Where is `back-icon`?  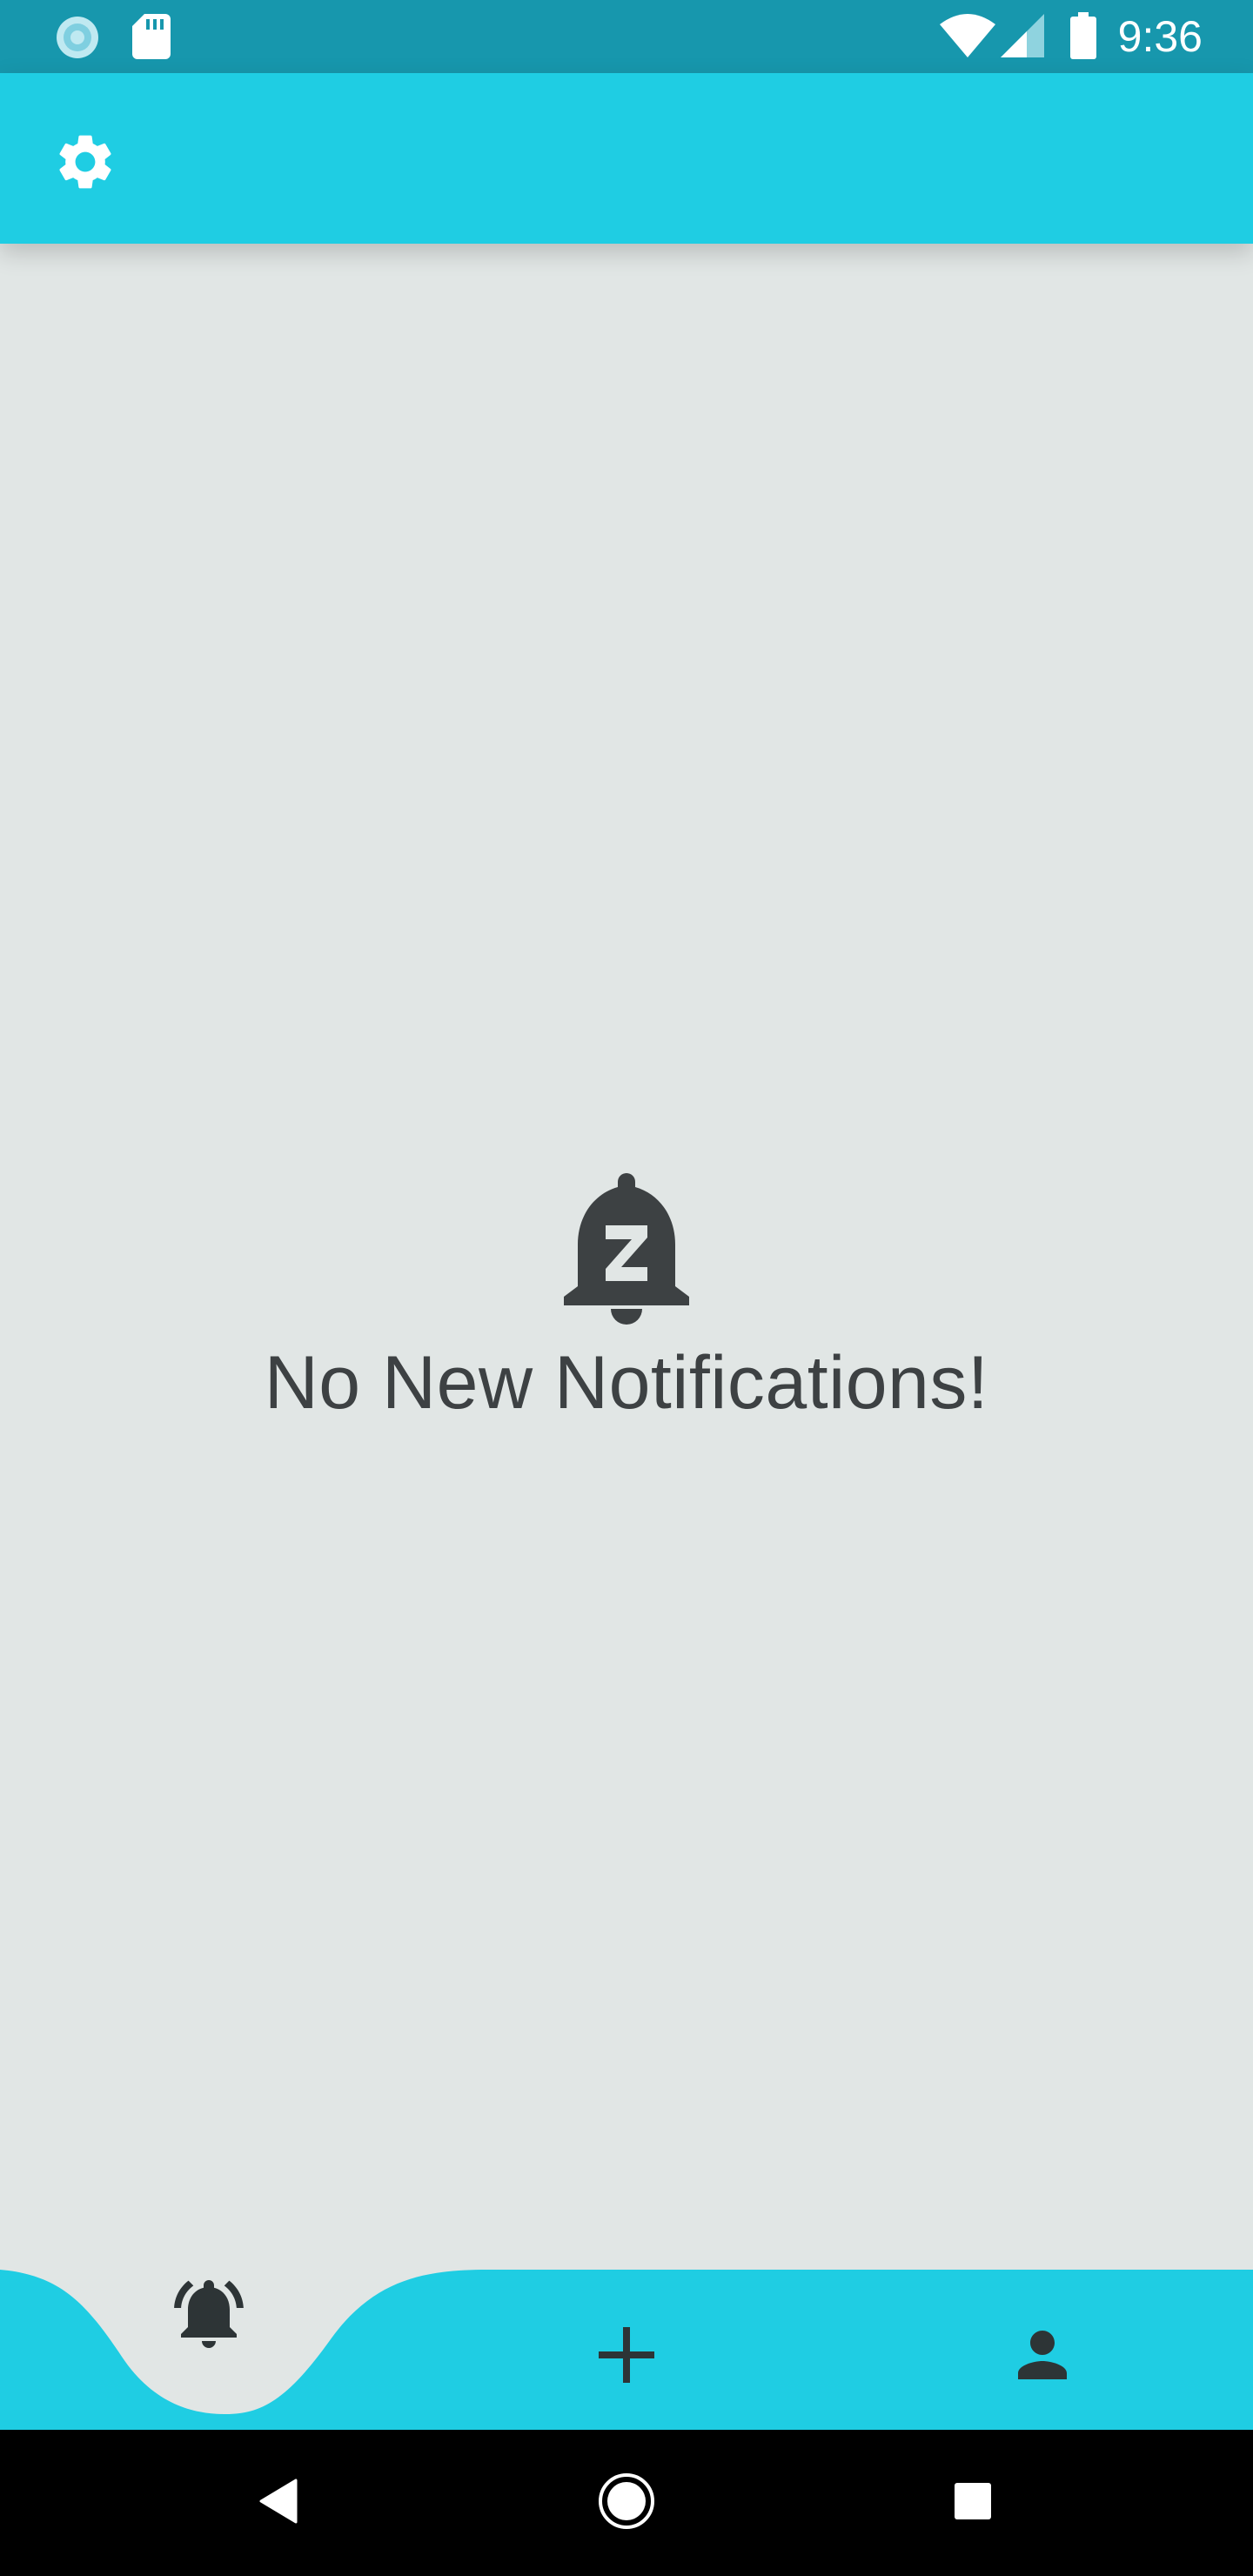 back-icon is located at coordinates (278, 2504).